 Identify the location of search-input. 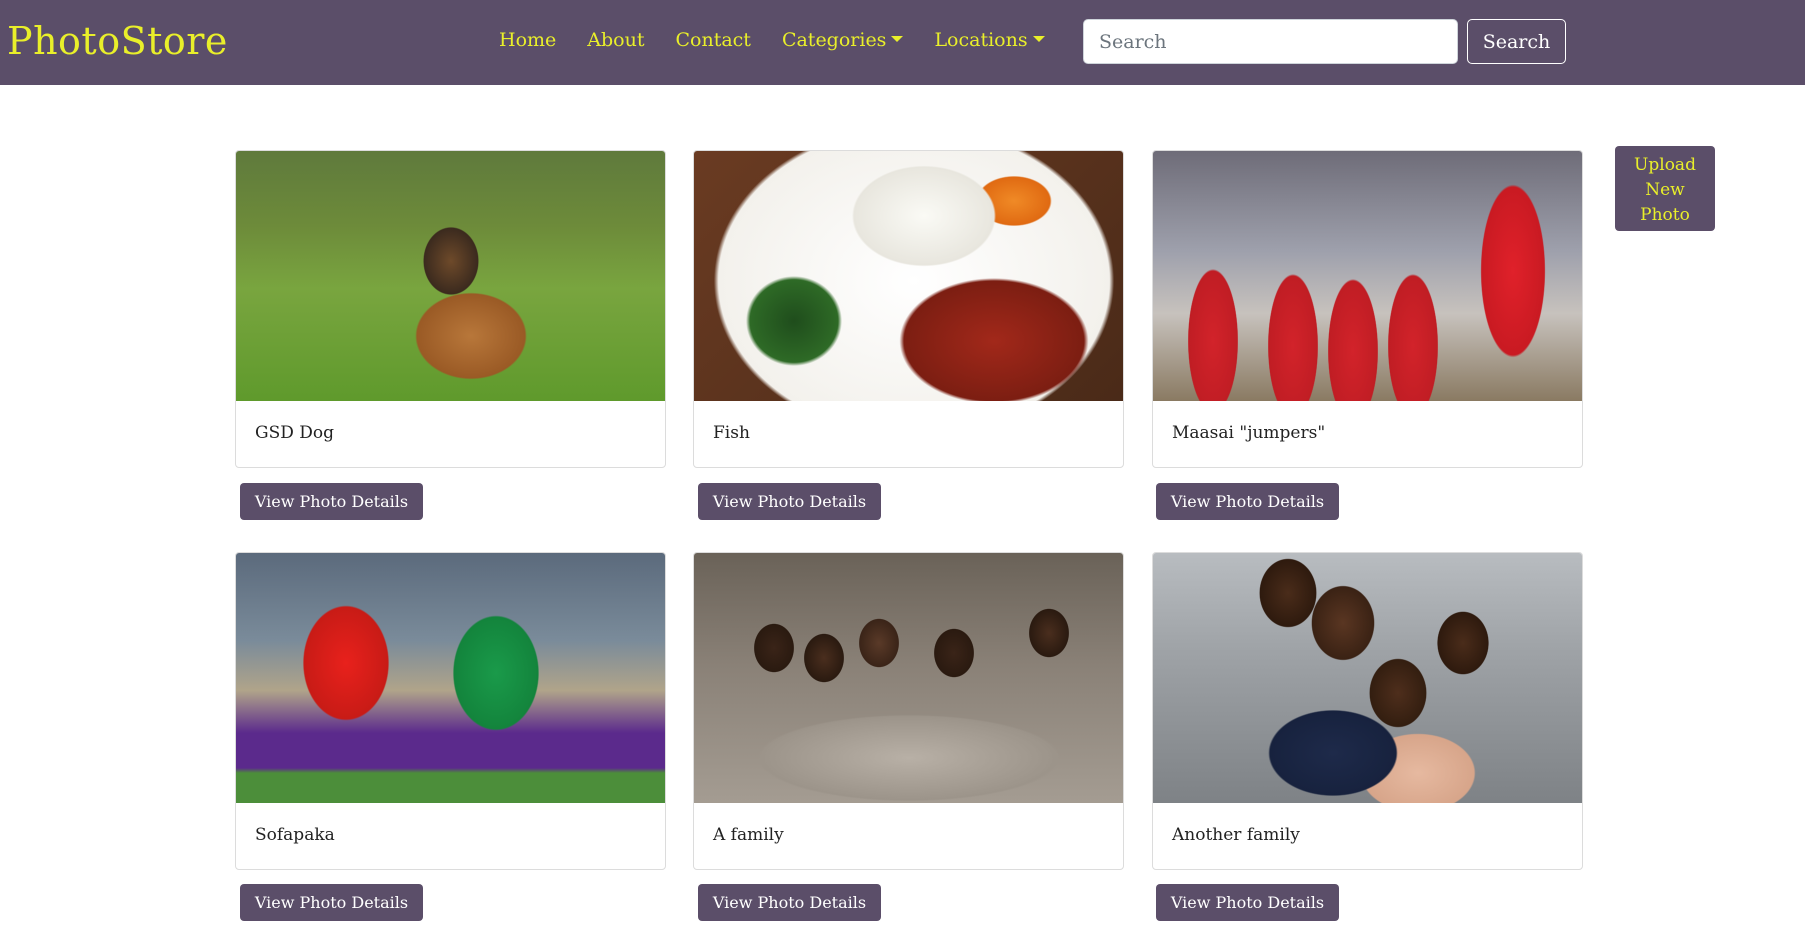
(1270, 41).